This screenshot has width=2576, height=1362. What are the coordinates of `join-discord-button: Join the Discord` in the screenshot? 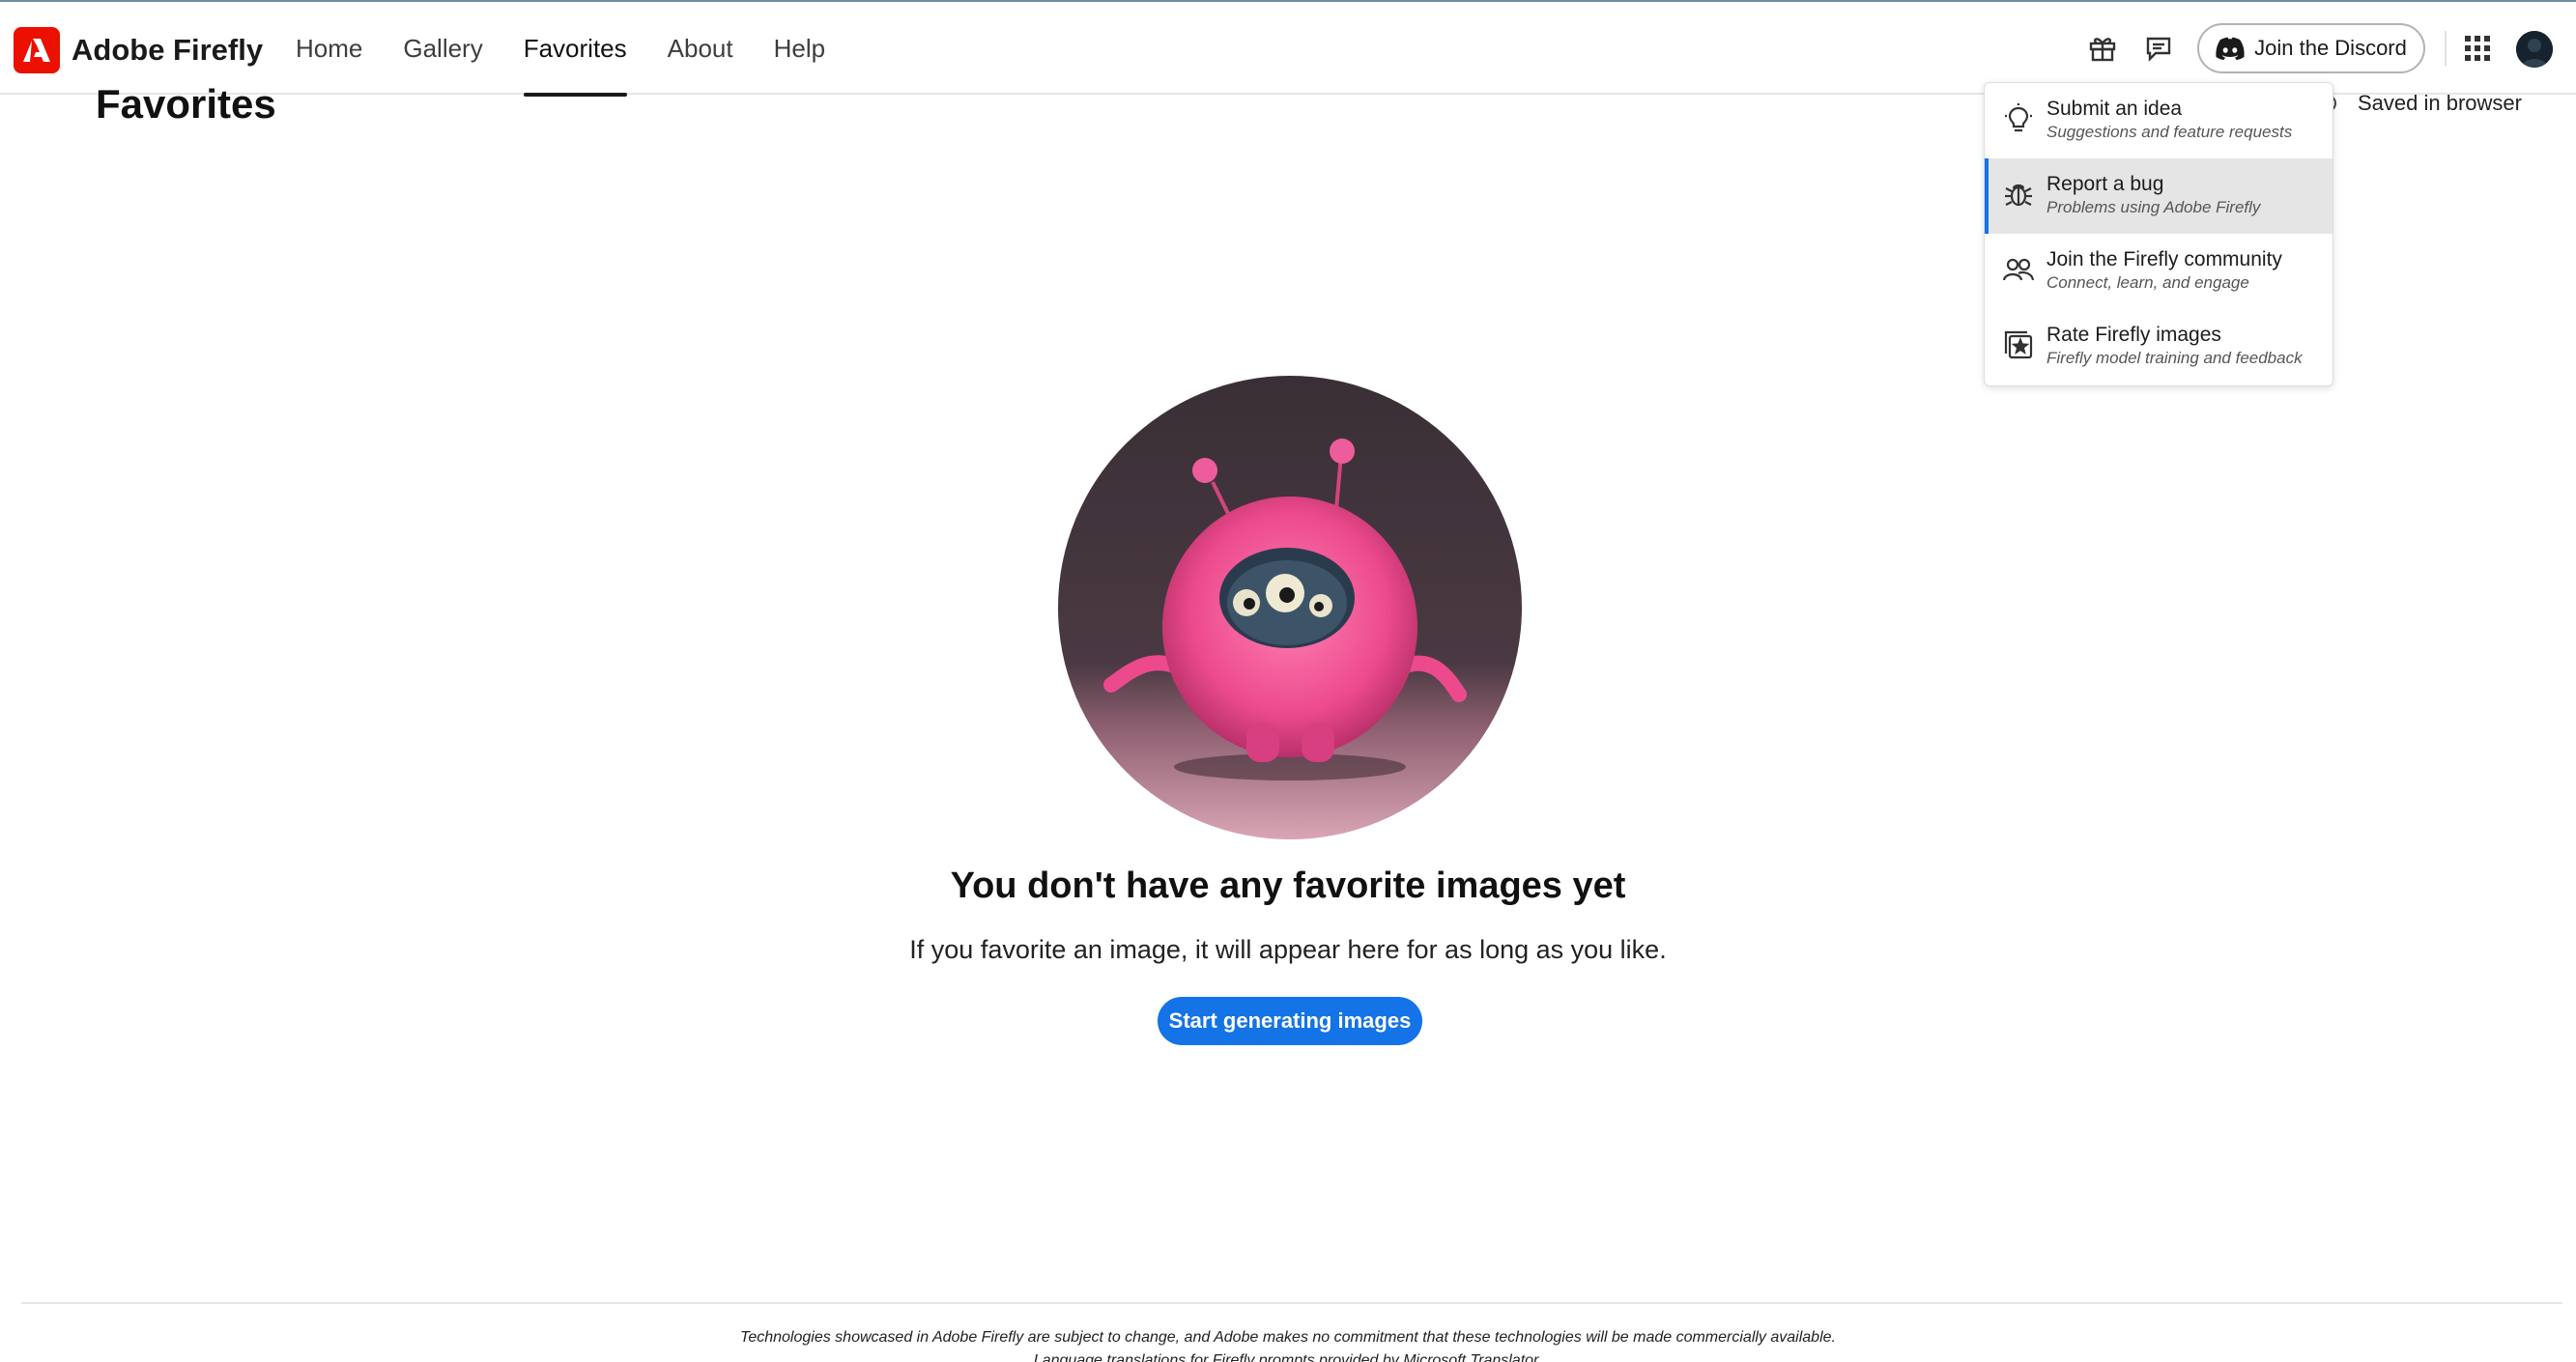 It's located at (2311, 48).